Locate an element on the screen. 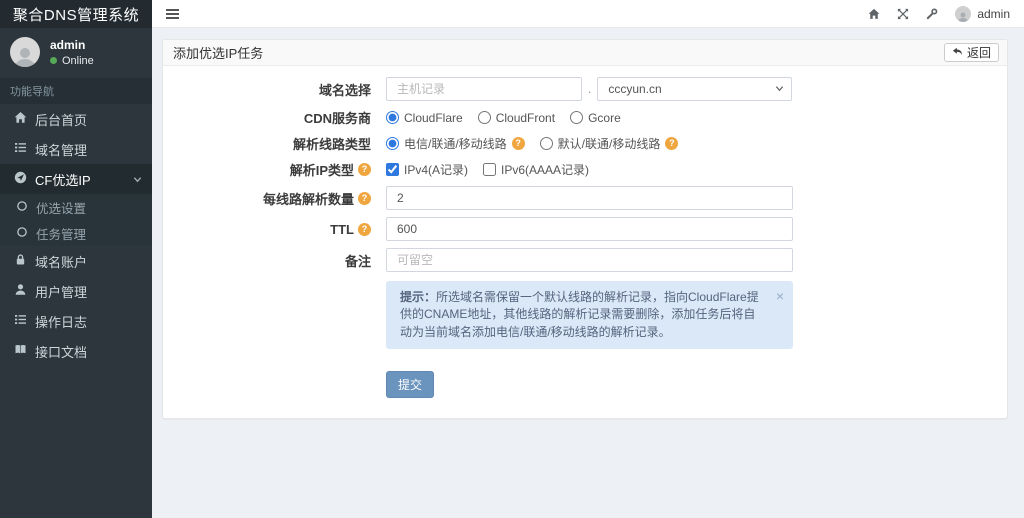  sidebar-item-users: 用户管理 is located at coordinates (76, 291).